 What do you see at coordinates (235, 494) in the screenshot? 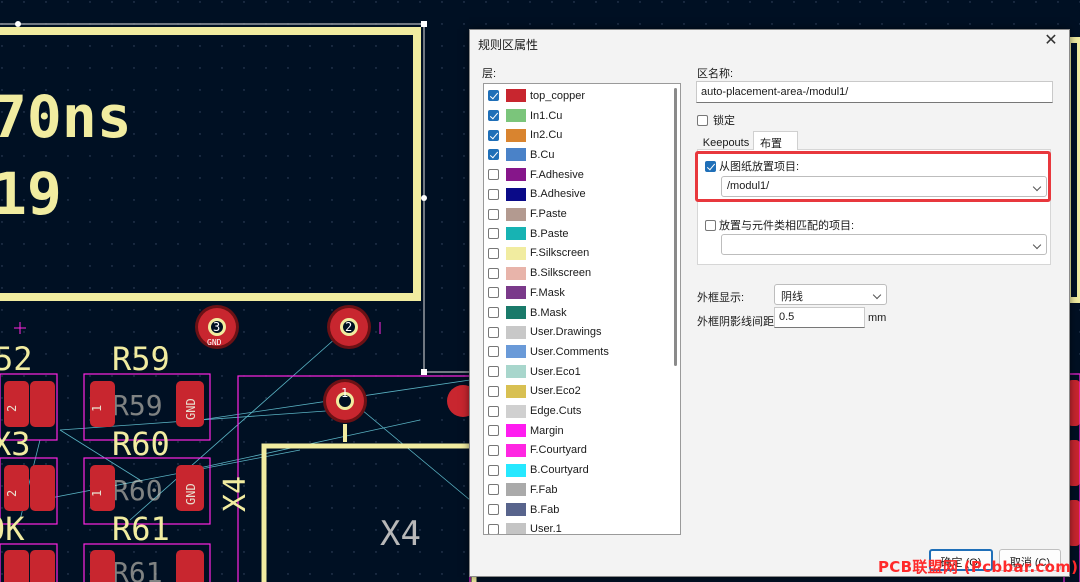
I see `ref-x4: X4` at bounding box center [235, 494].